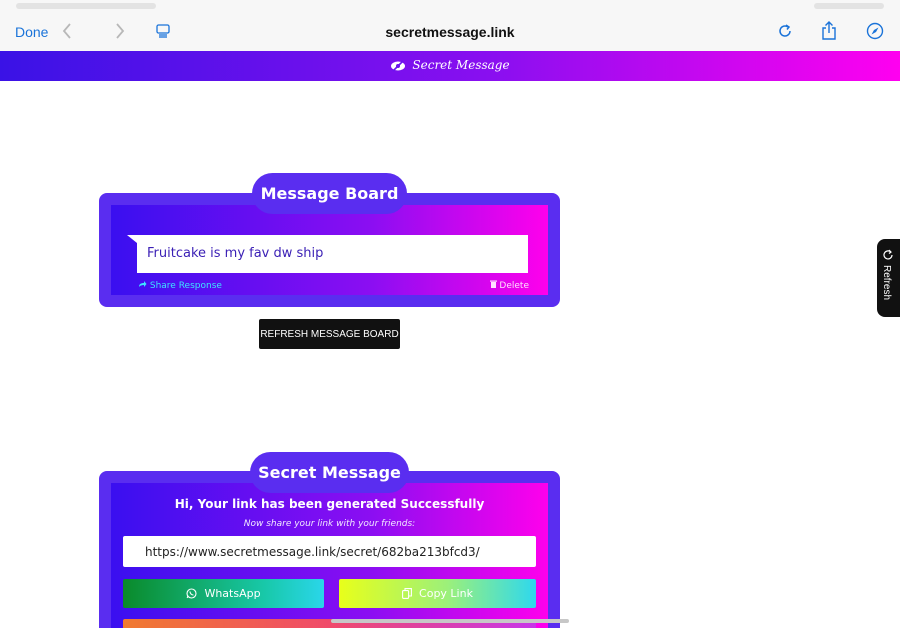 The height and width of the screenshot is (628, 900). What do you see at coordinates (185, 286) in the screenshot?
I see `share-response-label: Share Response` at bounding box center [185, 286].